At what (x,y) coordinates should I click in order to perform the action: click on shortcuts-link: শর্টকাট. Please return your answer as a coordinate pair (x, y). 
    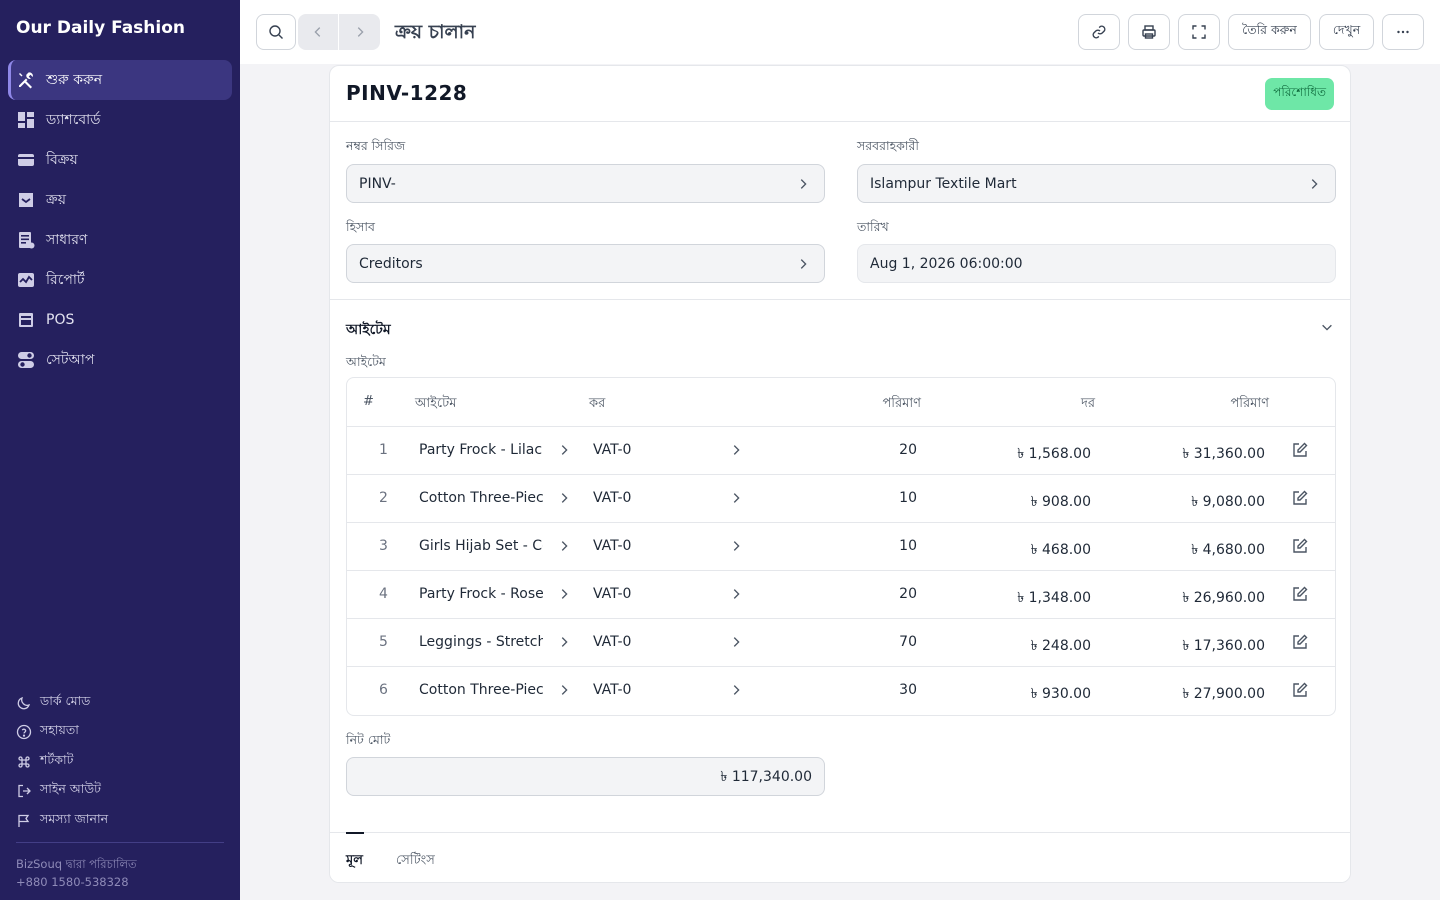
    Looking at the image, I should click on (120, 762).